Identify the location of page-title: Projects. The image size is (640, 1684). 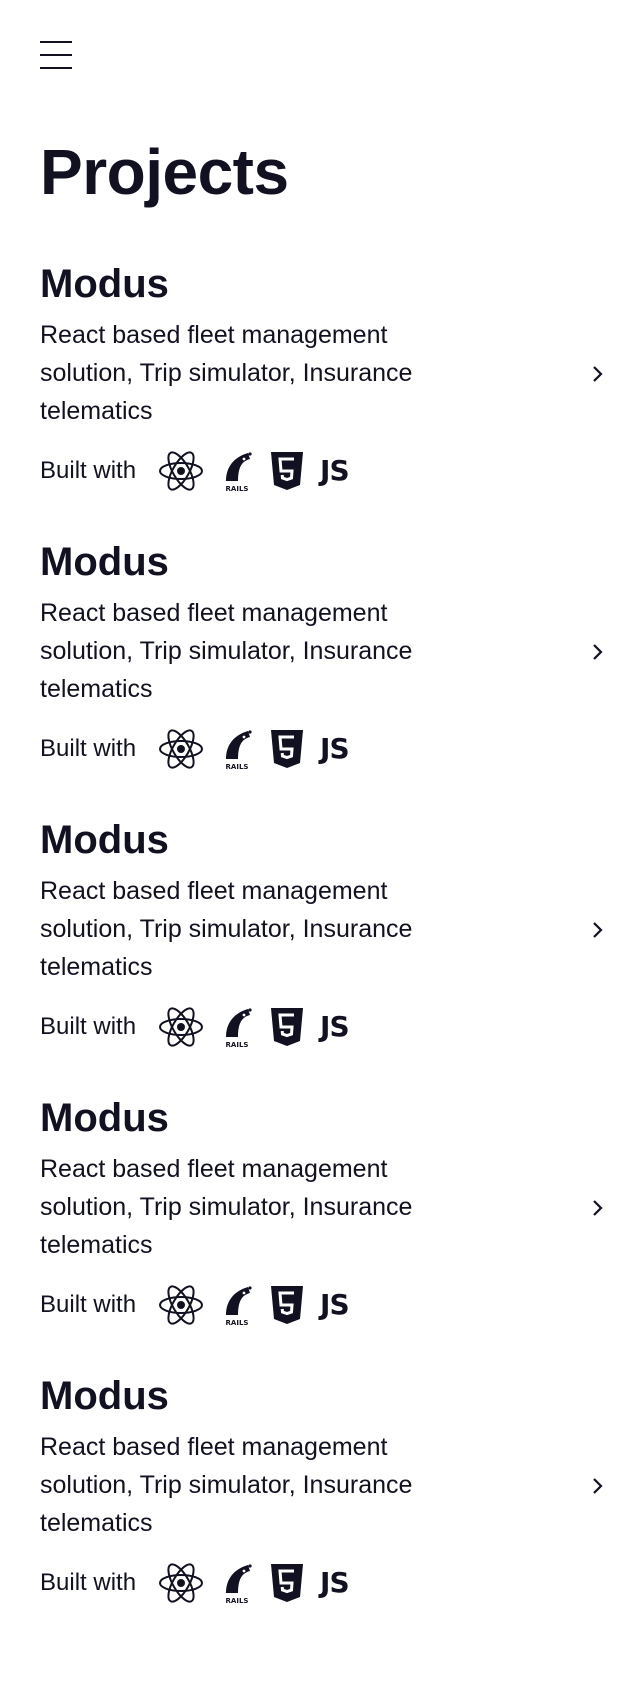
(164, 172).